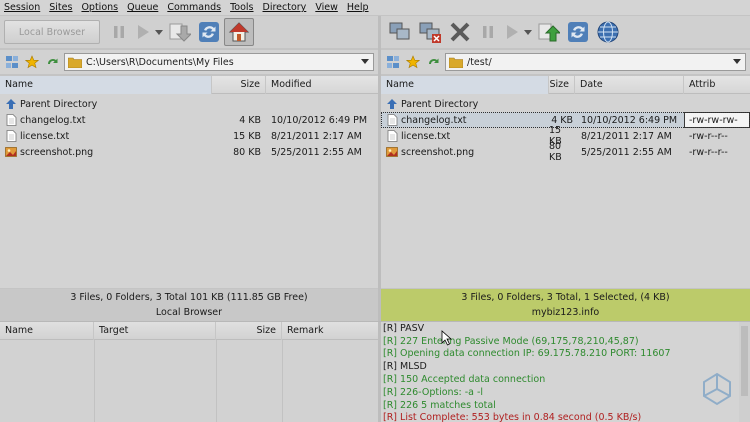 Image resolution: width=750 pixels, height=422 pixels. I want to click on download-icon, so click(179, 32).